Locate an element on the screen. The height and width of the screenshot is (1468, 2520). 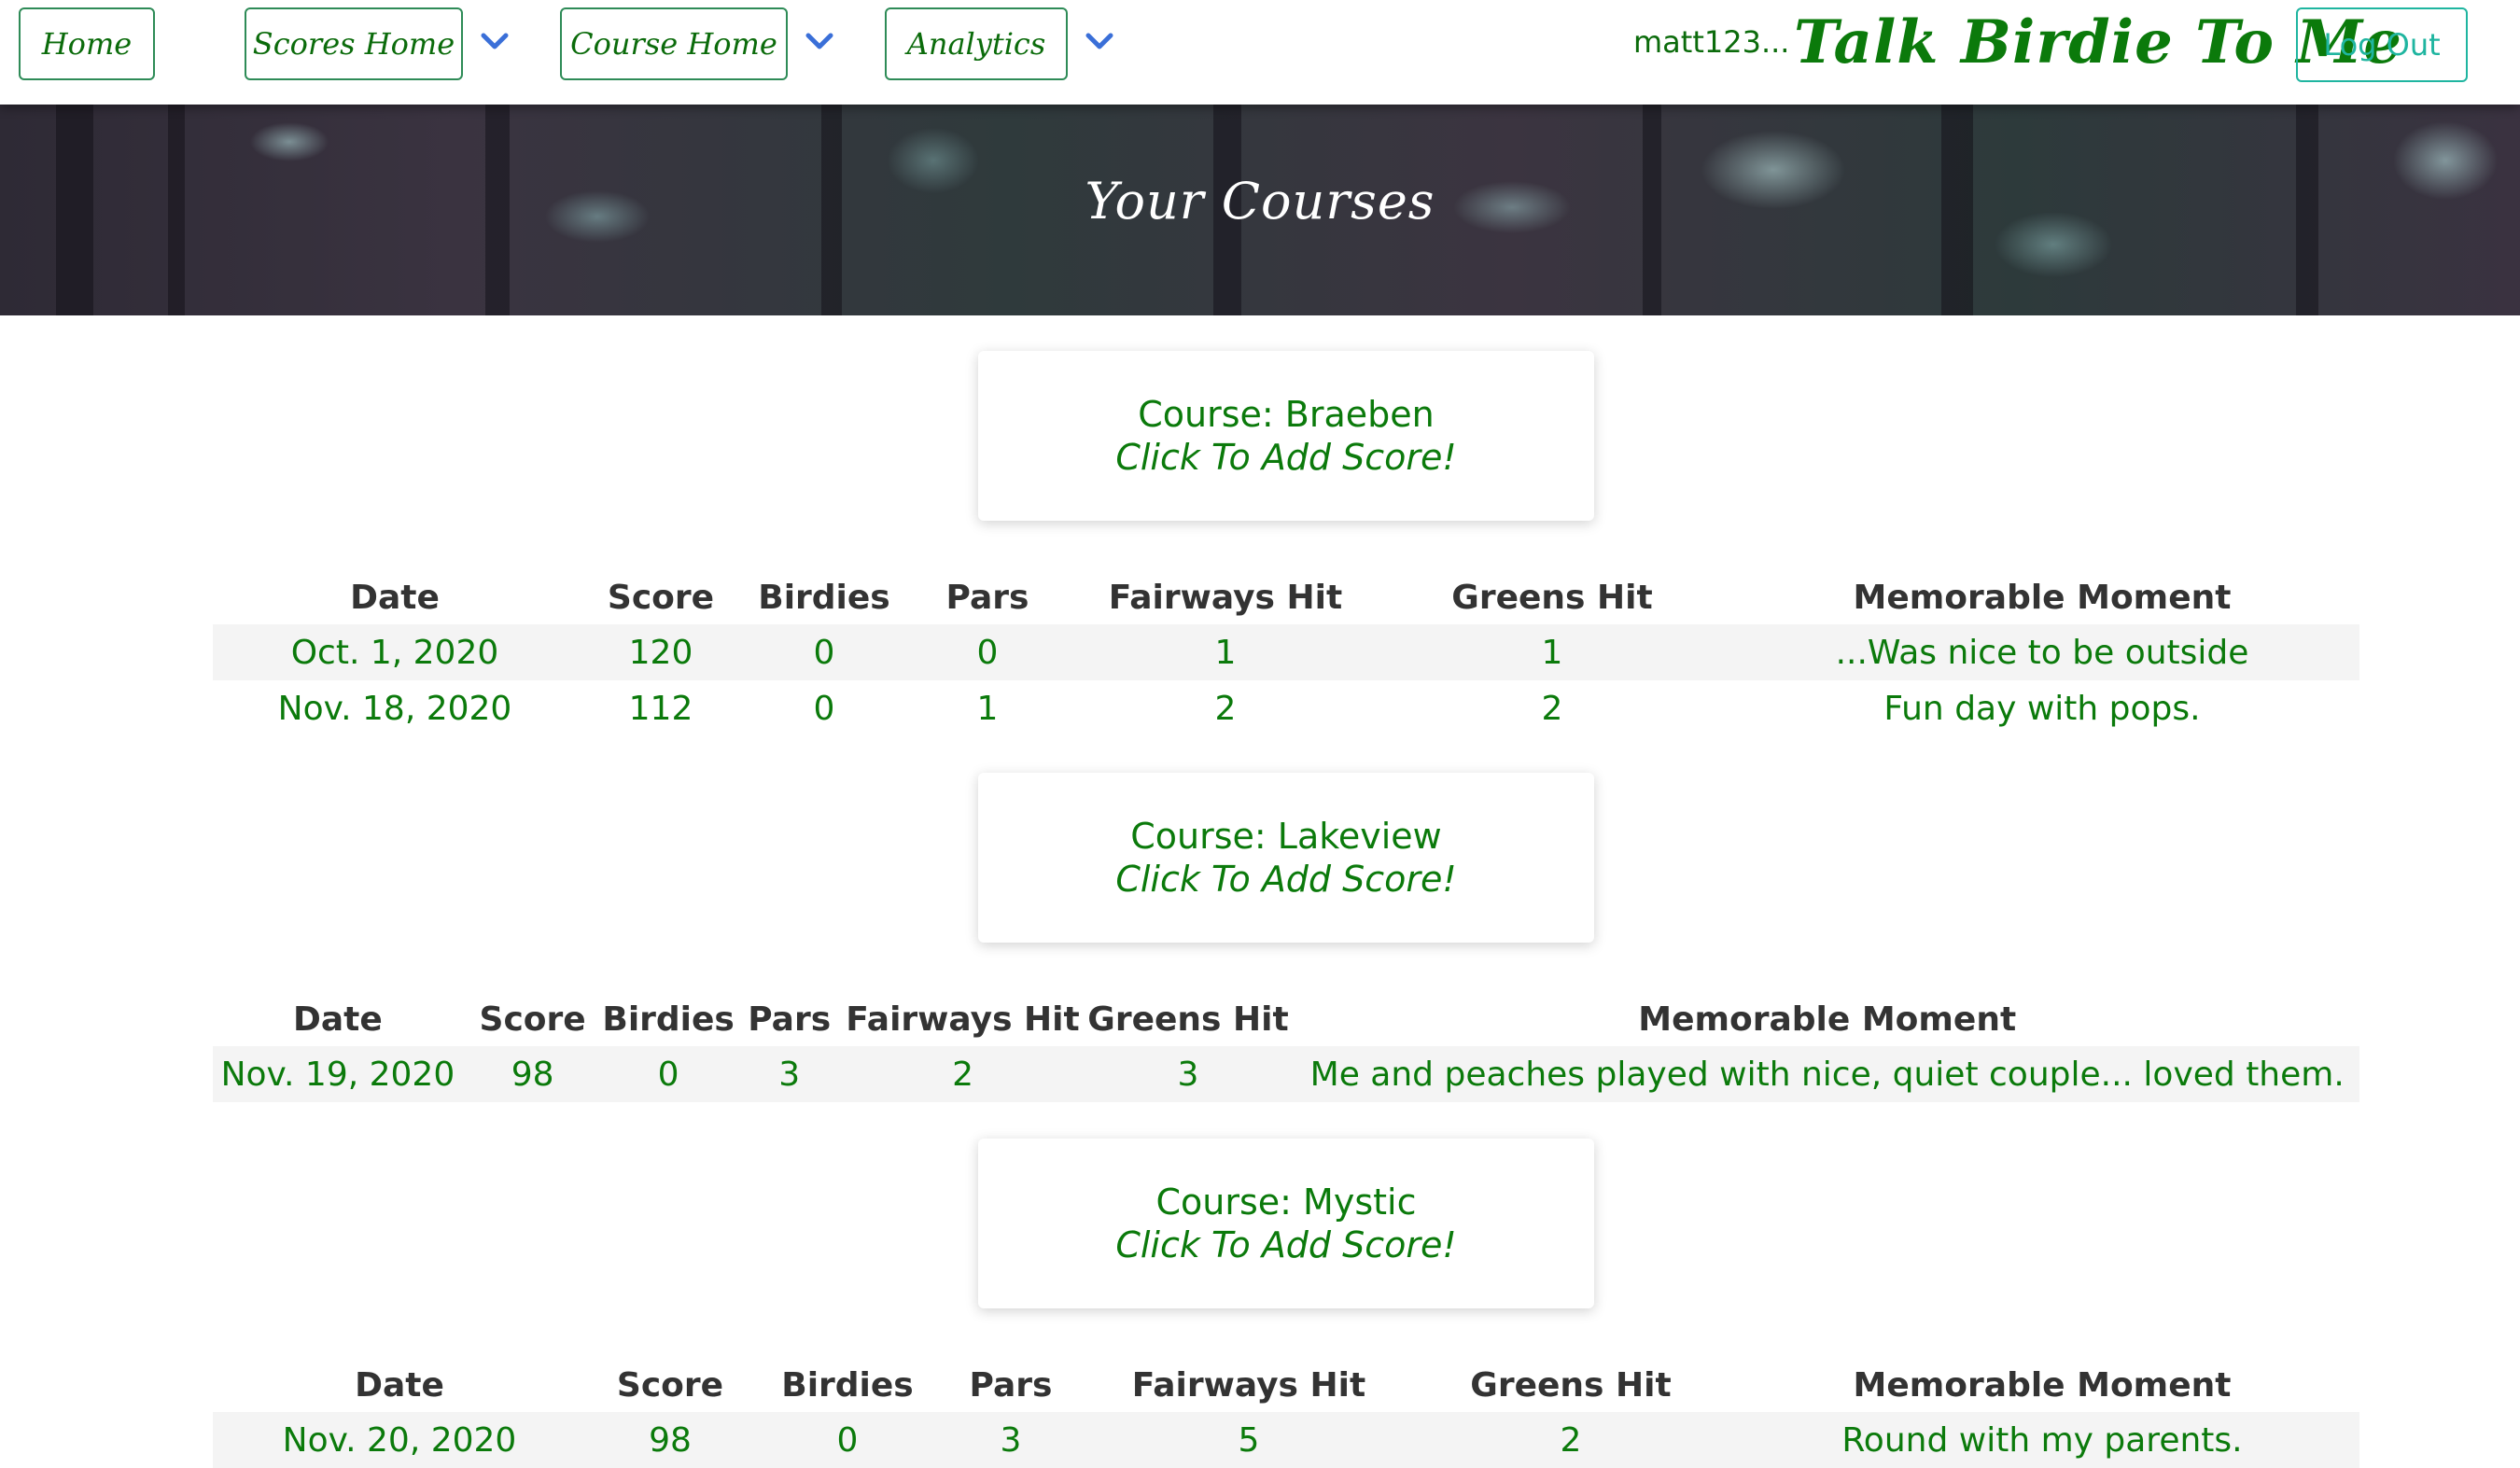
course-card-lakeview: Course: Lakeview Click To Add Score! is located at coordinates (1286, 858).